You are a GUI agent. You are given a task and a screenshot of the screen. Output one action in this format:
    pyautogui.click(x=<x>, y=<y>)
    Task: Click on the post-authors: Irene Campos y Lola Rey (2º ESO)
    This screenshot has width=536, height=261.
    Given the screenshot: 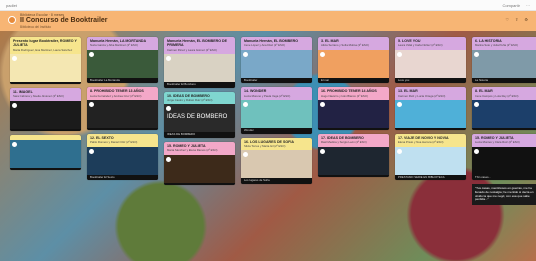 What is the action you would take?
    pyautogui.click(x=497, y=95)
    